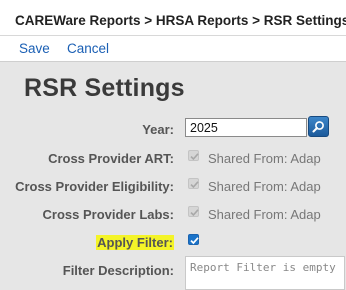 This screenshot has width=346, height=290. I want to click on apply-filter-row: Apply Filter:, so click(173, 243).